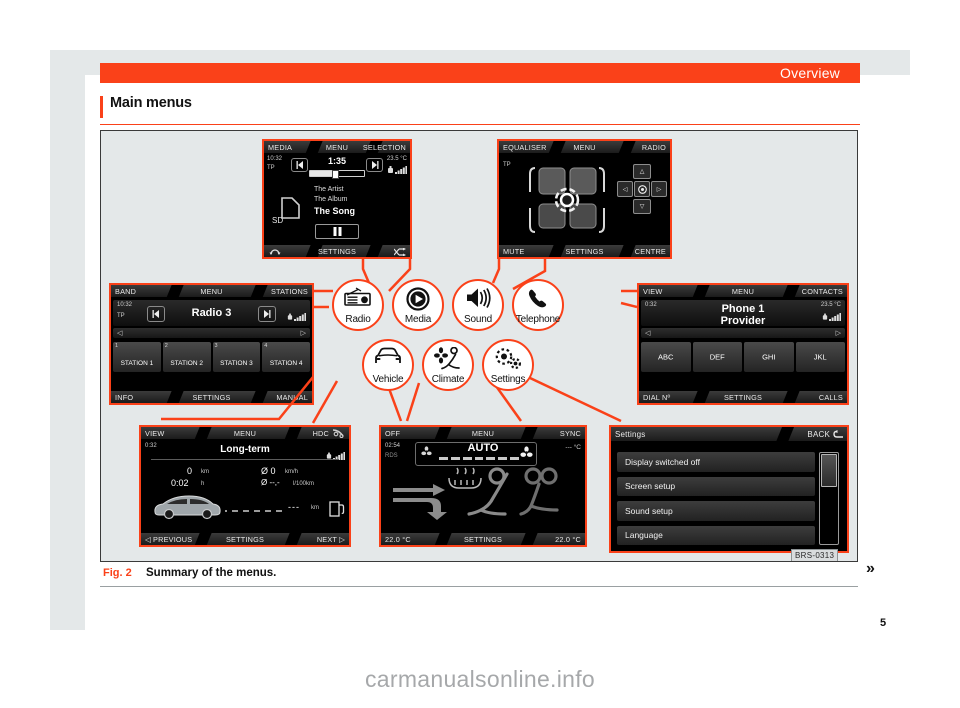 This screenshot has height=708, width=960. Describe the element at coordinates (478, 300) in the screenshot. I see `speaker-icon` at that location.